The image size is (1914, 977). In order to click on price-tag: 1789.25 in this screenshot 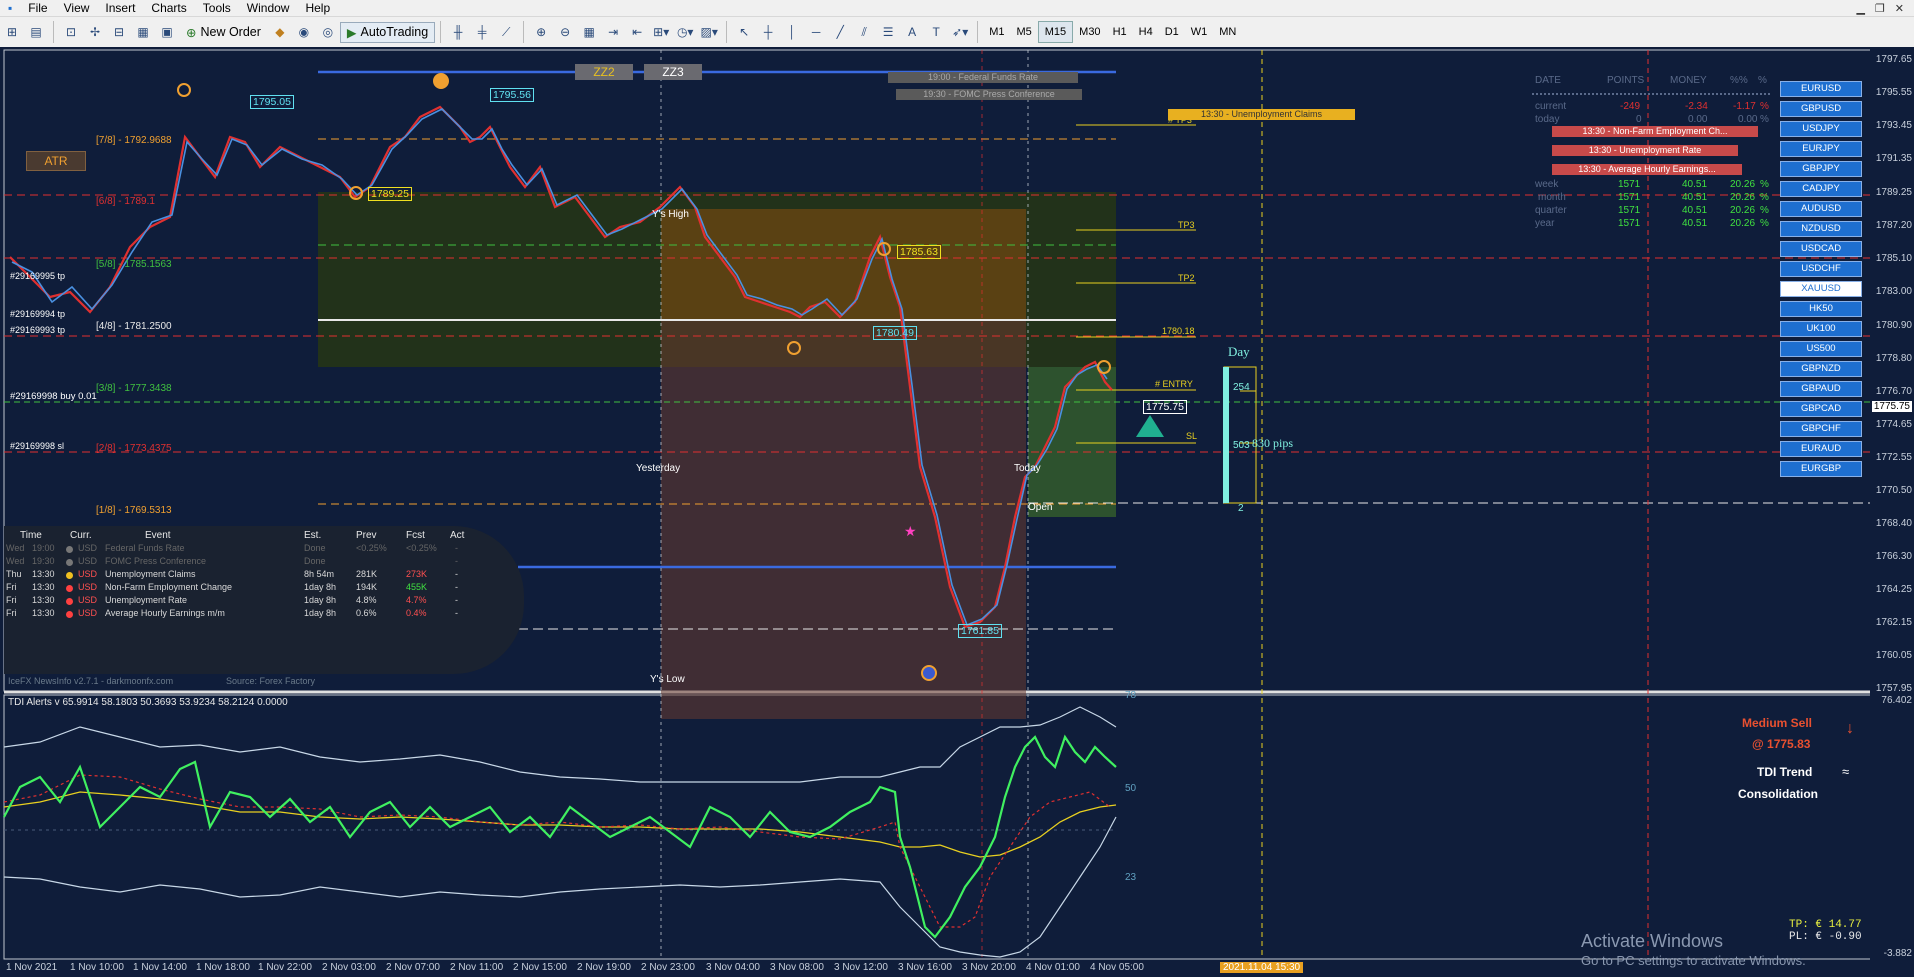, I will do `click(390, 194)`.